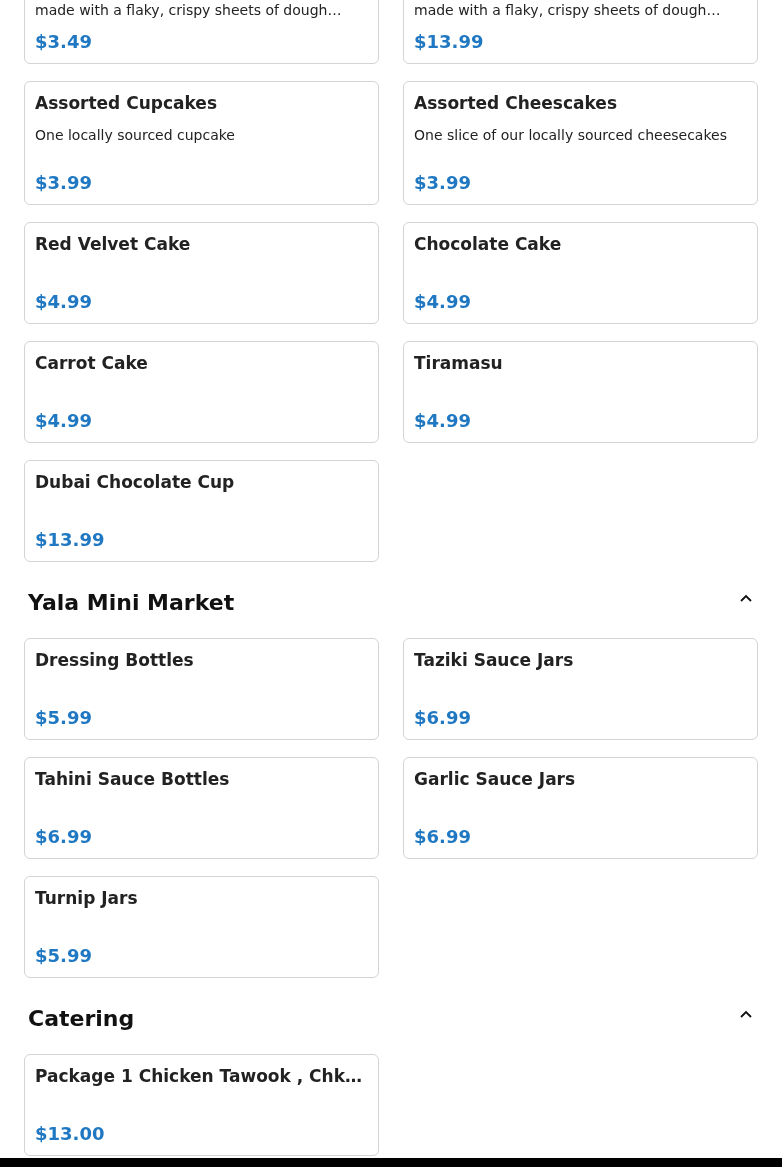  I want to click on menu-item-card: Turnip Jars $5.99, so click(201, 927).